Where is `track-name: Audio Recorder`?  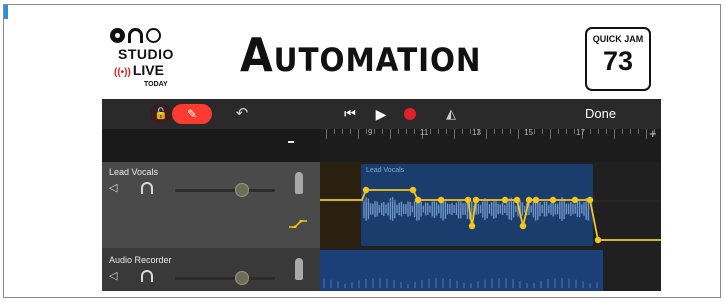 track-name: Audio Recorder is located at coordinates (140, 260).